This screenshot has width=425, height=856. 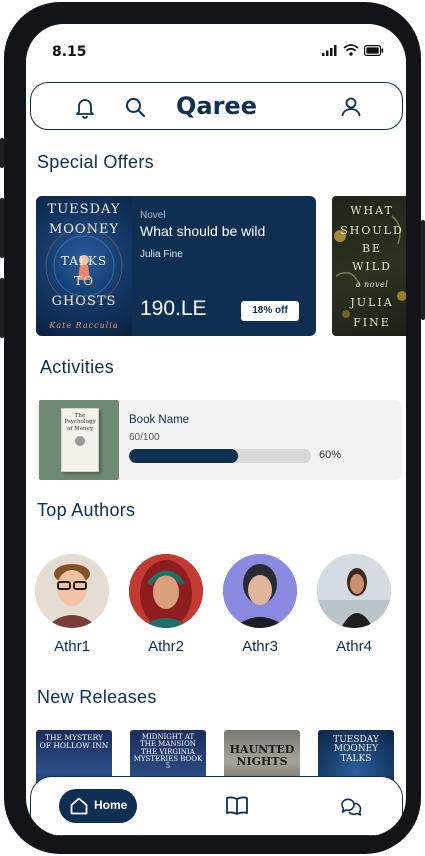 What do you see at coordinates (84, 301) in the screenshot?
I see `cover-line: GHOSTS` at bounding box center [84, 301].